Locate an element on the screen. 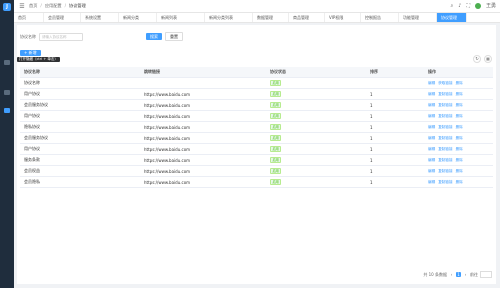 This screenshot has width=500, height=288. breadcrumb-item: 首页 is located at coordinates (33, 6).